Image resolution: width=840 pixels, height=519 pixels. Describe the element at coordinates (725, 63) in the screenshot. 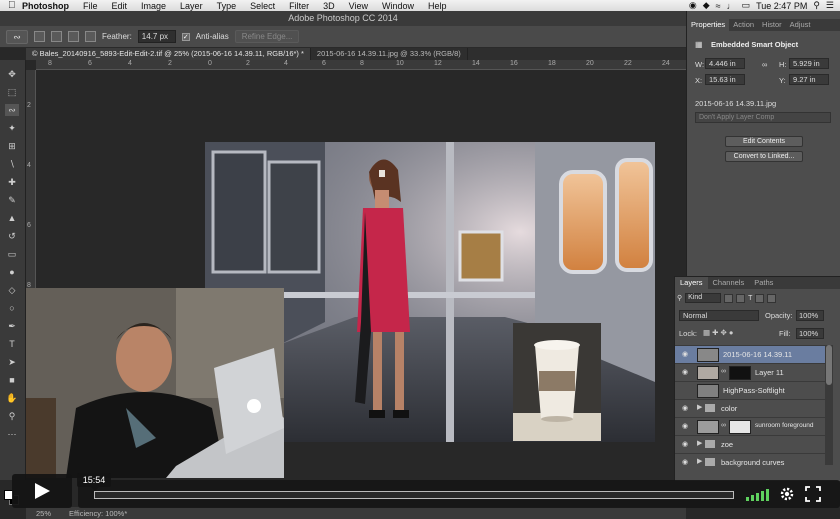

I see `width-field: 4.446 in` at that location.